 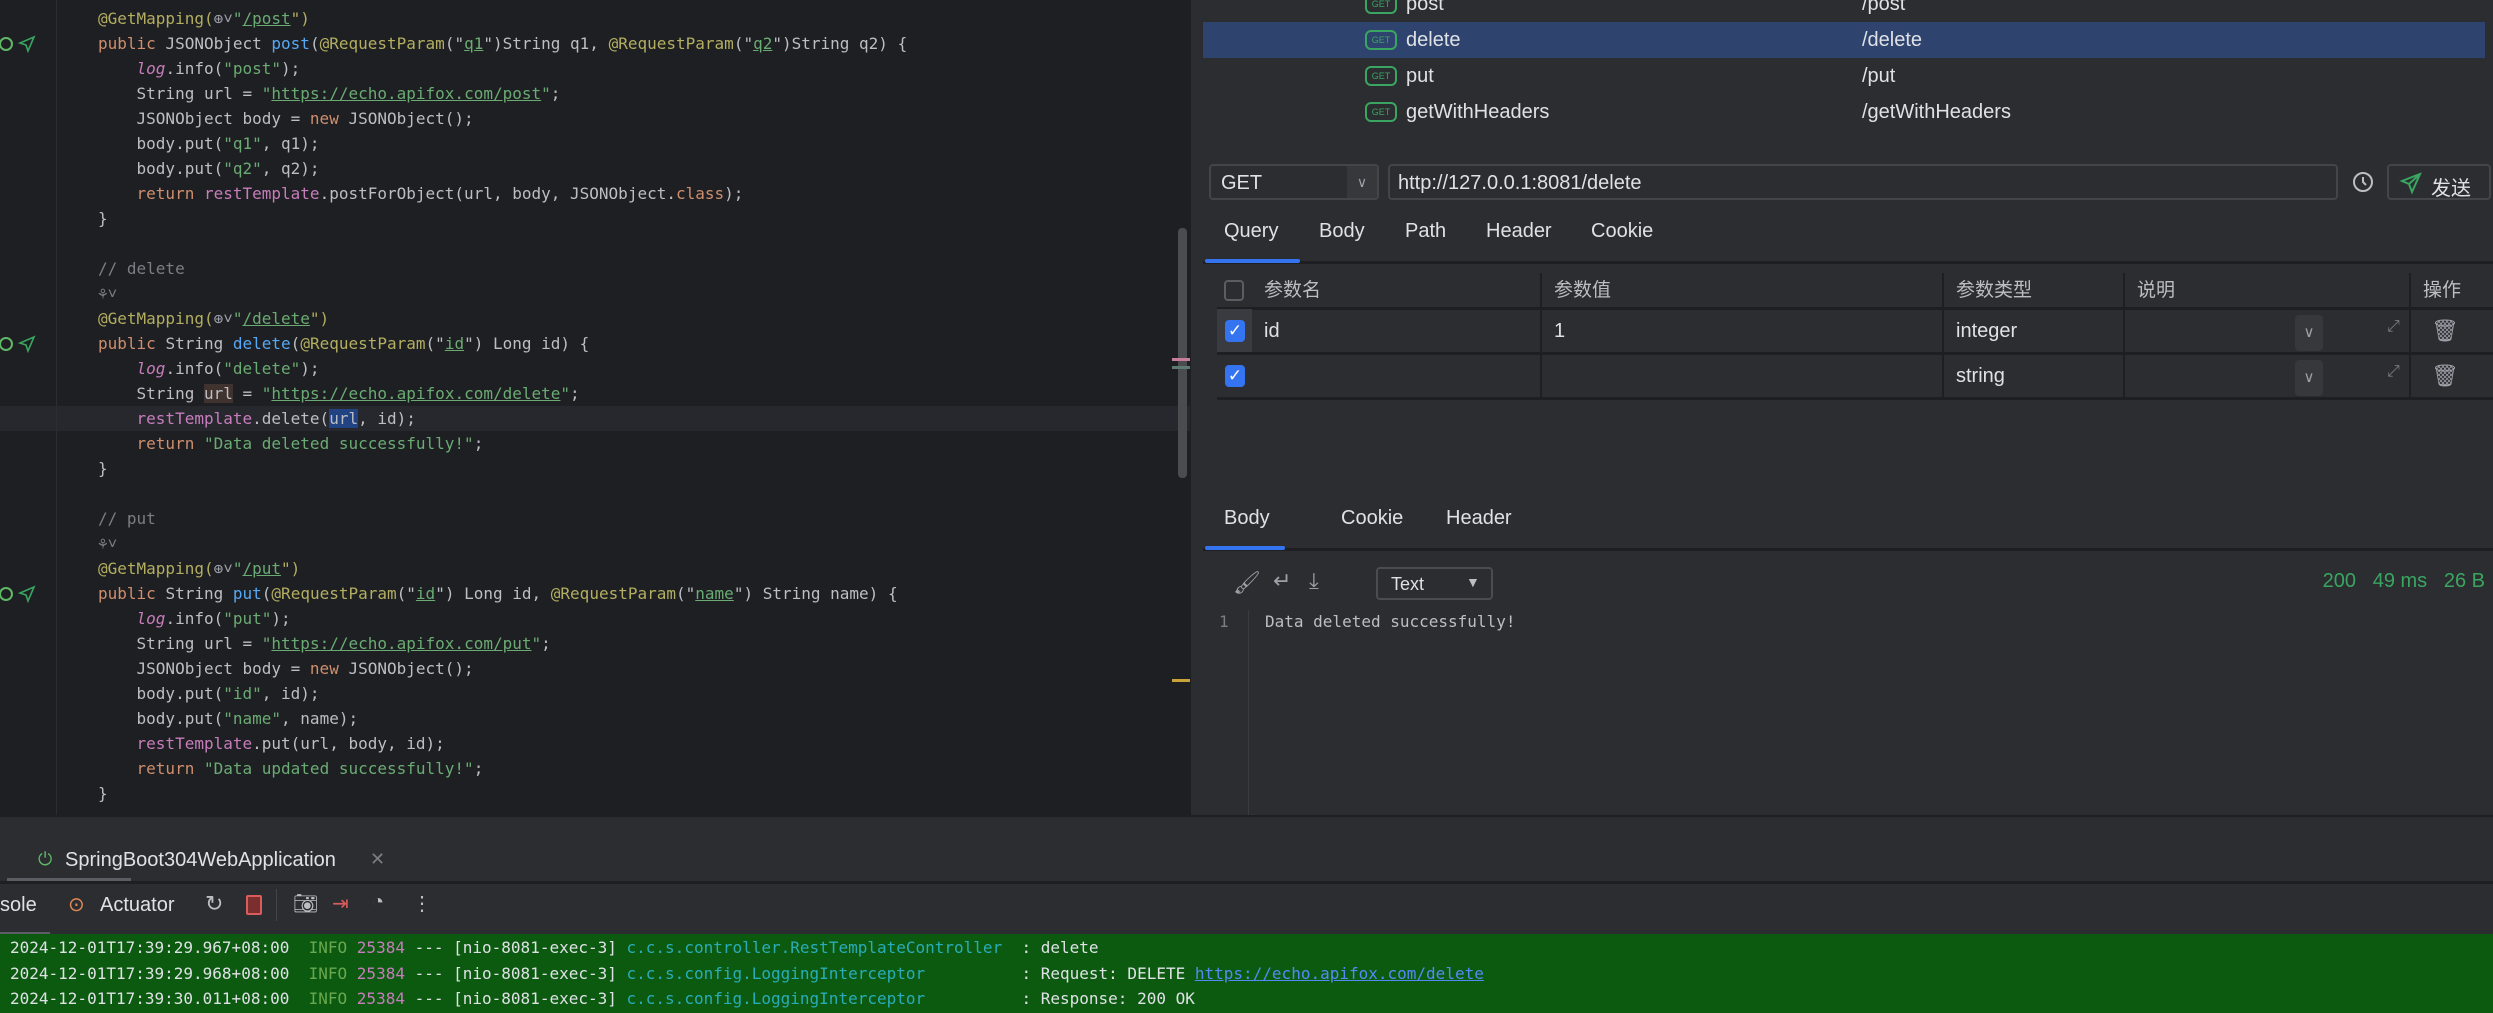 I want to click on code-line: // delete, so click(x=595, y=268).